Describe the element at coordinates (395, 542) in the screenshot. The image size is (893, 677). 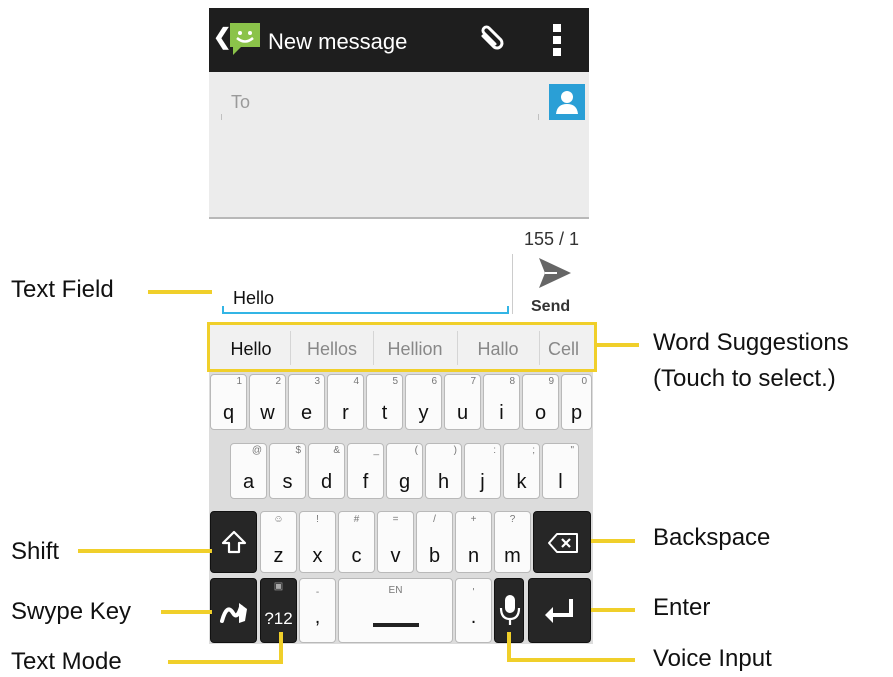
I see `key-v: = v` at that location.